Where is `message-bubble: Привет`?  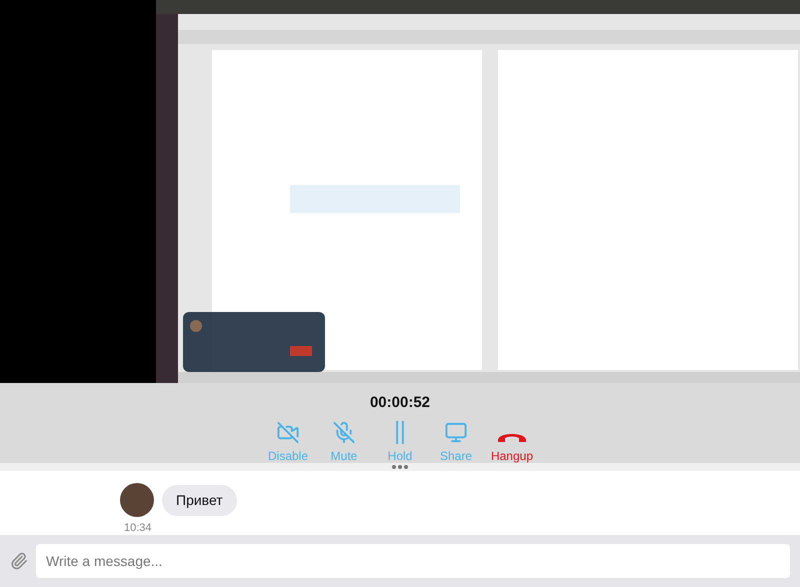
message-bubble: Привет is located at coordinates (199, 500).